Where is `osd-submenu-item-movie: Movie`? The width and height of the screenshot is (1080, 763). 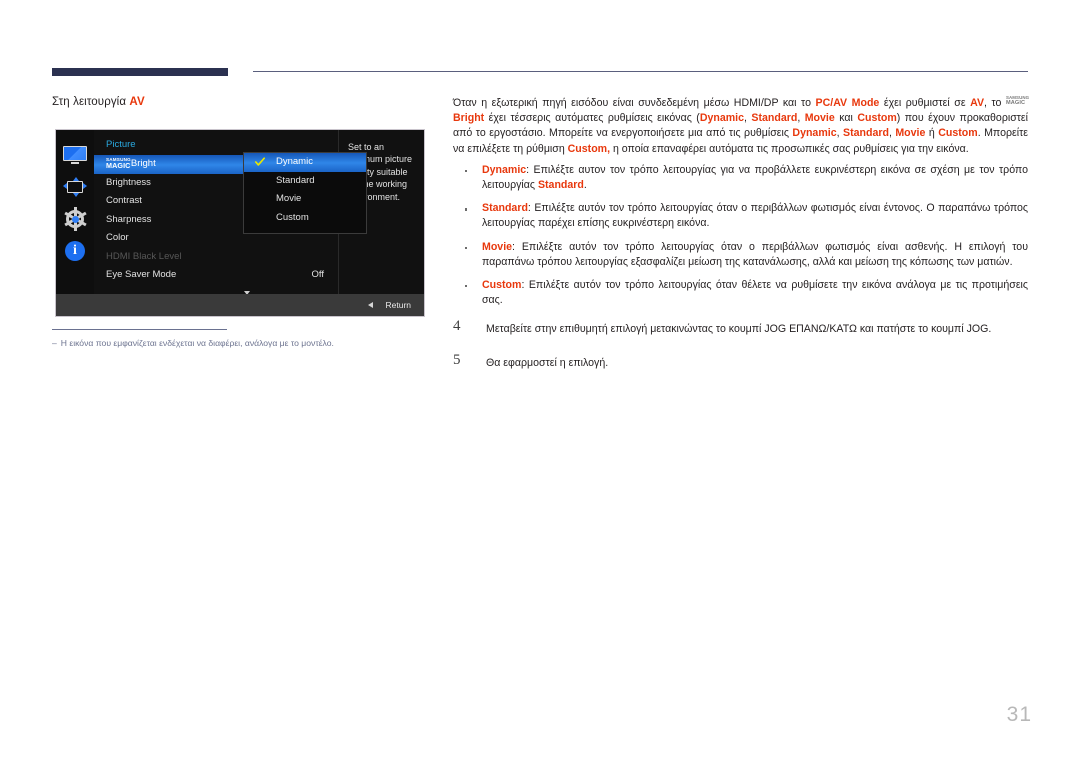
osd-submenu-item-movie: Movie is located at coordinates (305, 199).